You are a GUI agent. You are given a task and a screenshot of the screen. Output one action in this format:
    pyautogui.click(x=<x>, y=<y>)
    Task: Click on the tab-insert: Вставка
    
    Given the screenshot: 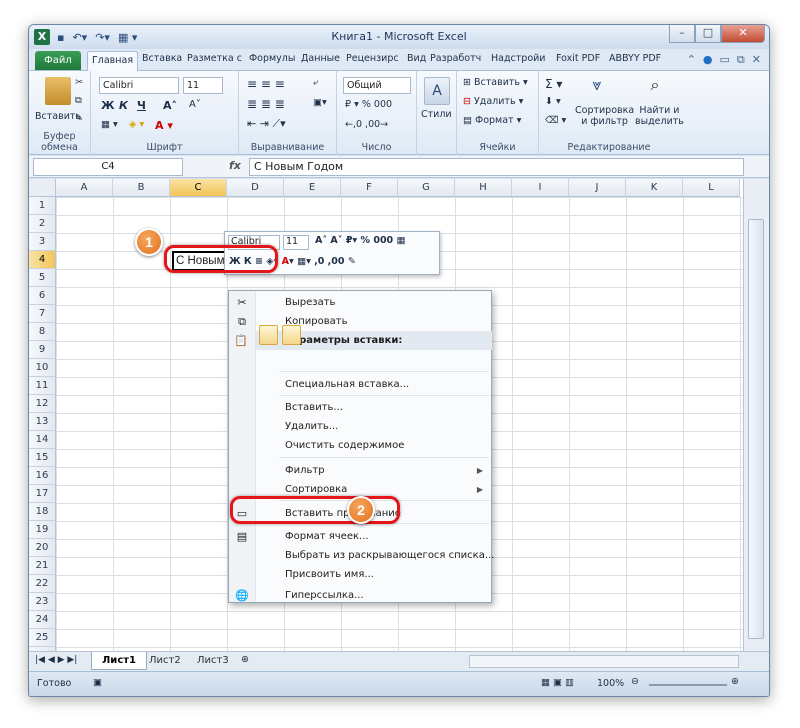 What is the action you would take?
    pyautogui.click(x=162, y=58)
    